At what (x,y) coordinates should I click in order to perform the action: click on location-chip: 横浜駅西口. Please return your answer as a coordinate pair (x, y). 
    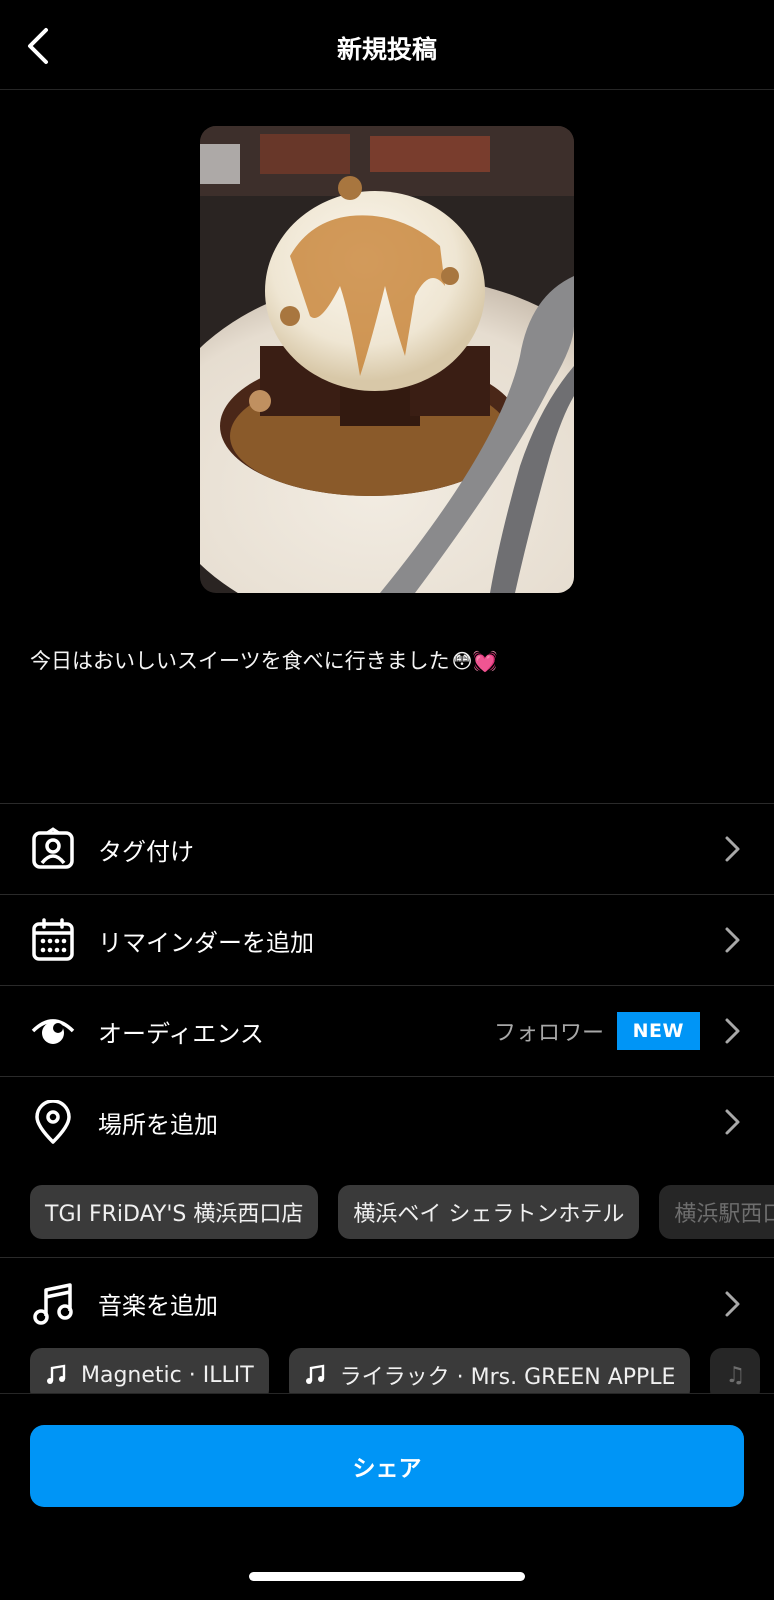
    Looking at the image, I should click on (716, 1212).